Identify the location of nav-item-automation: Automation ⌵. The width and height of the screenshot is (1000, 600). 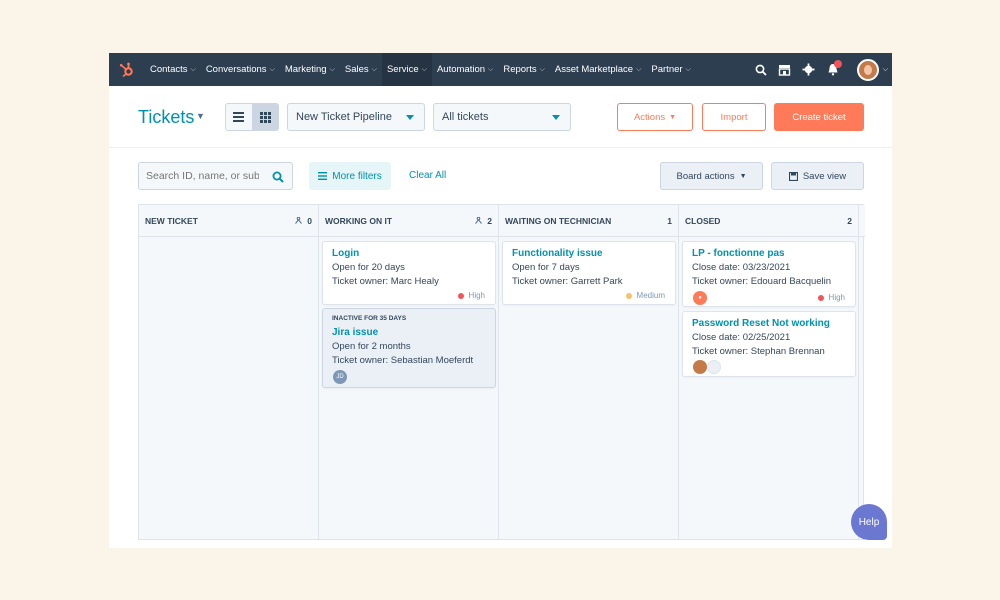
(465, 69).